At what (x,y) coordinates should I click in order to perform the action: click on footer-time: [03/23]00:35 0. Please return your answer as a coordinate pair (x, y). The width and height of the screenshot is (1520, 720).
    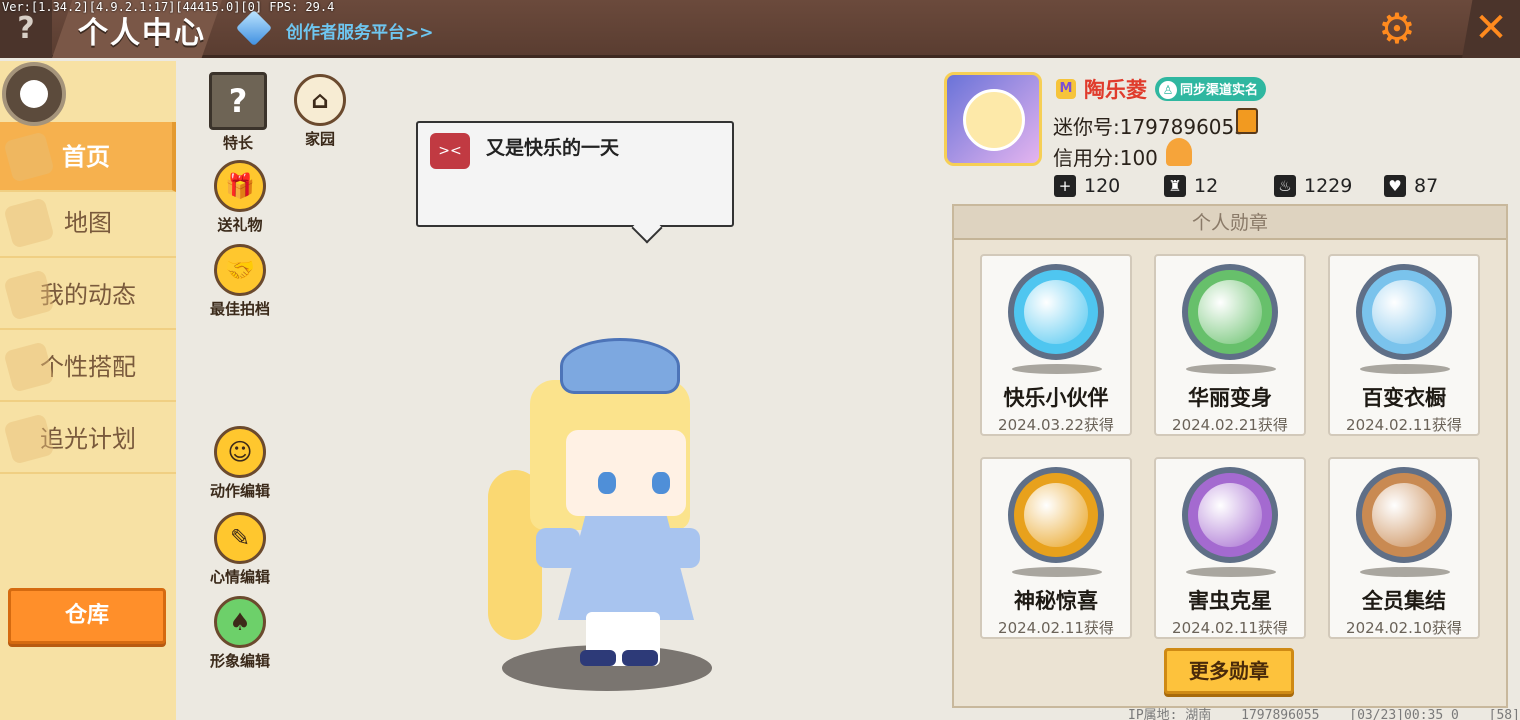
    Looking at the image, I should click on (1404, 714).